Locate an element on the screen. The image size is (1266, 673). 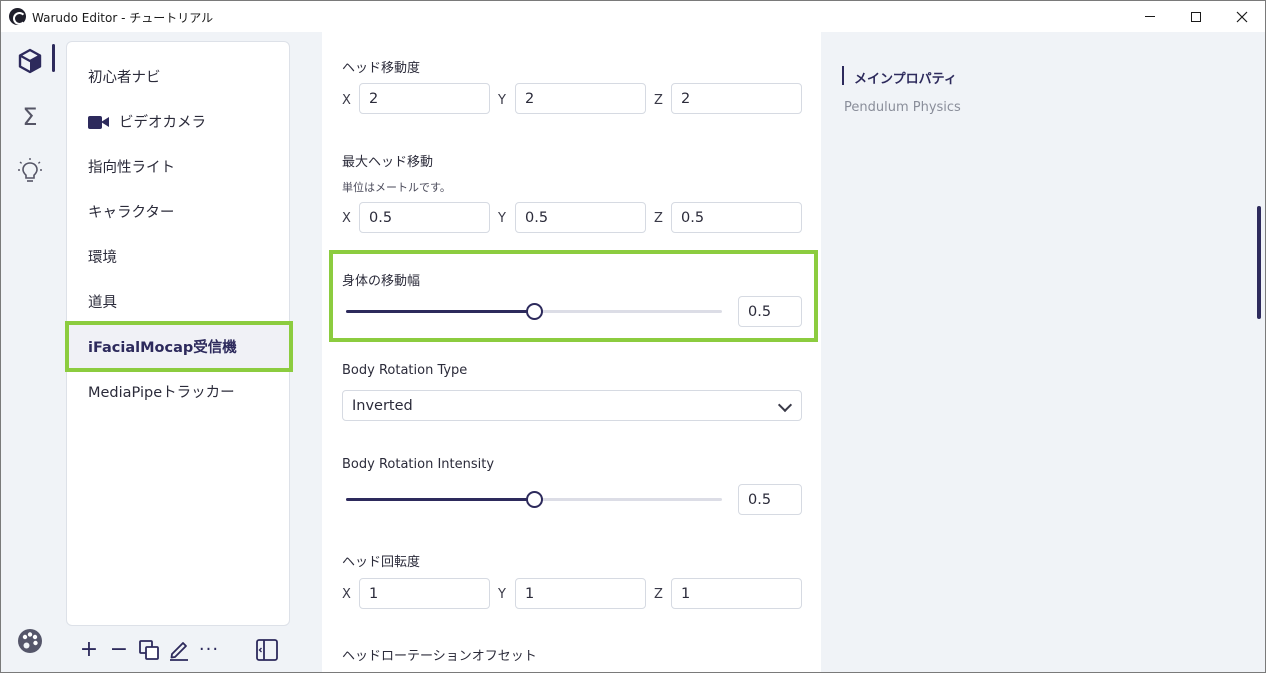
node-item-label: 指向性ライト is located at coordinates (131, 168).